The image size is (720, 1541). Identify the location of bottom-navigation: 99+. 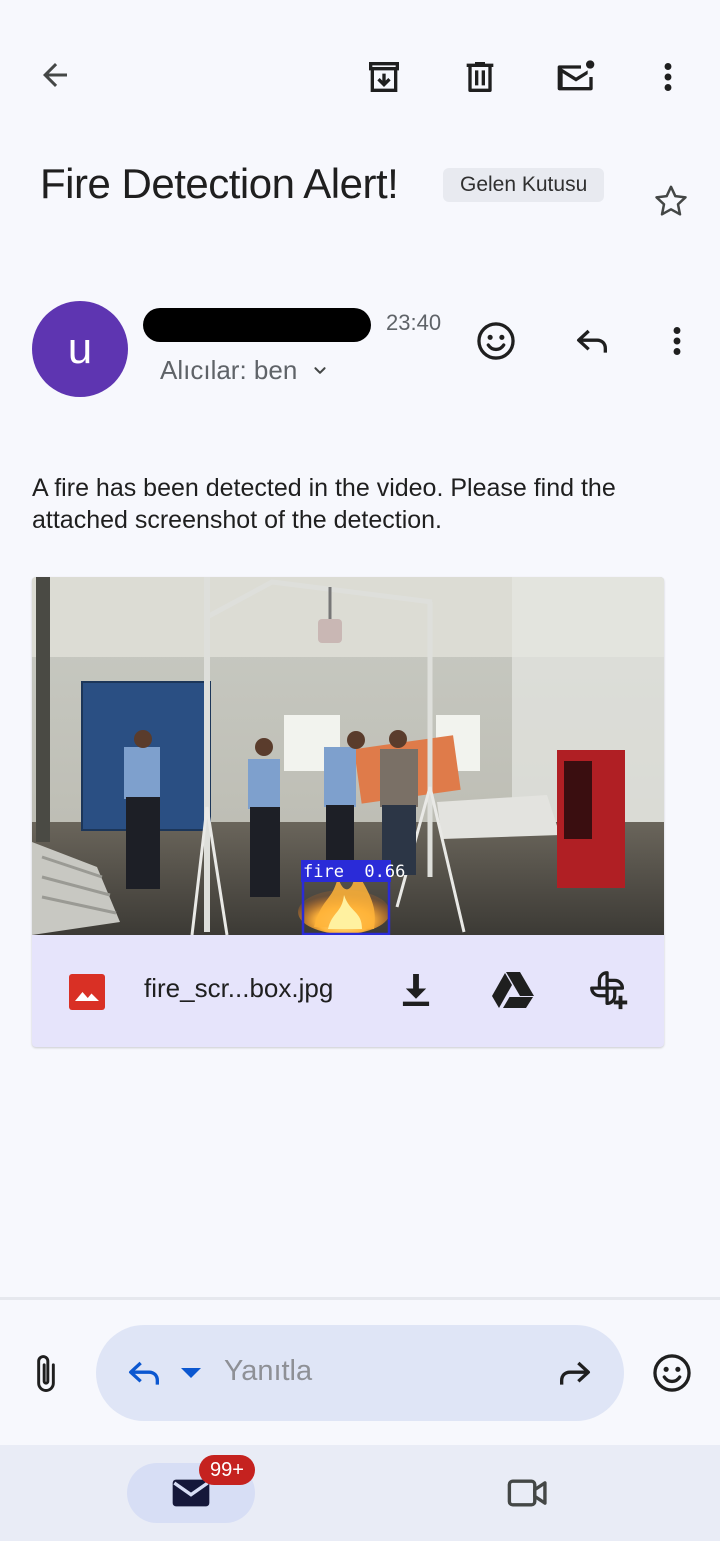
(360, 1493).